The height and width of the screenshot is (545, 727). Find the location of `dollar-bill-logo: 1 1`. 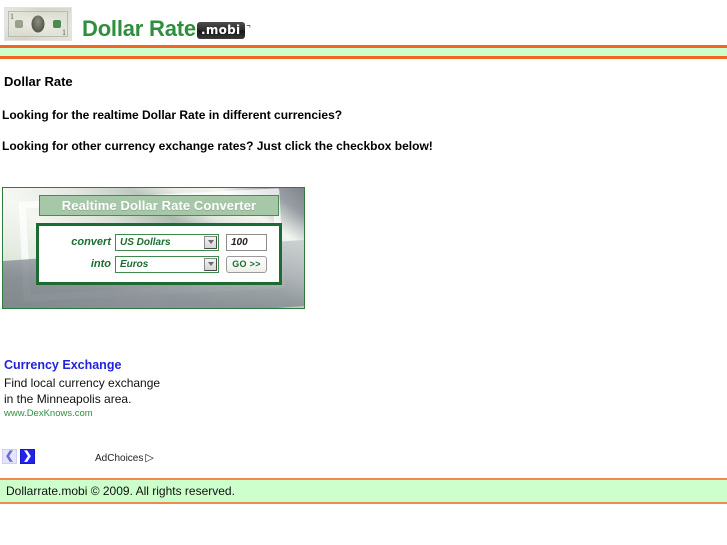

dollar-bill-logo: 1 1 is located at coordinates (38, 24).